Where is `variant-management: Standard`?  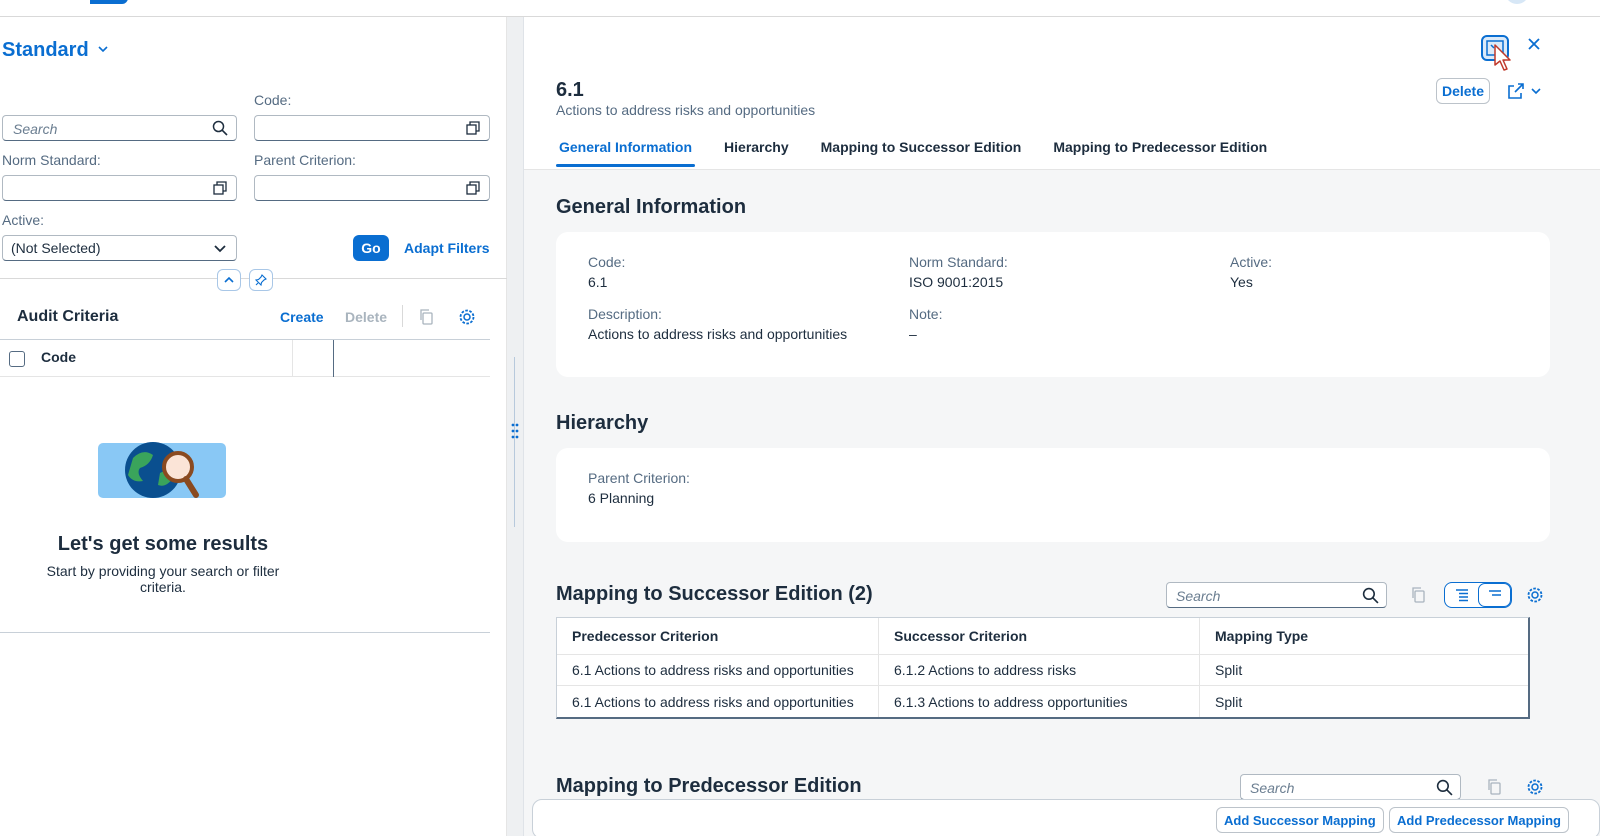 variant-management: Standard is located at coordinates (55, 50).